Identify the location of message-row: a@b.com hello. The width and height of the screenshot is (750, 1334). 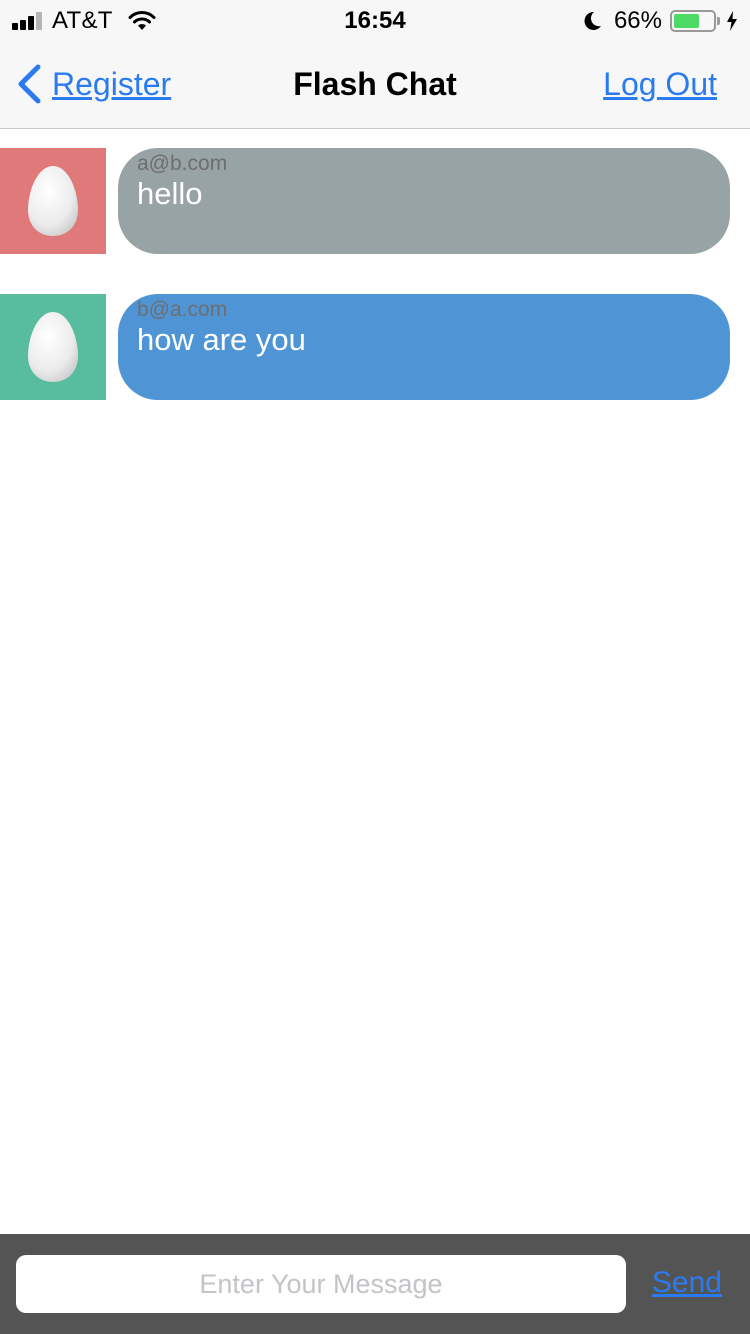
(375, 201).